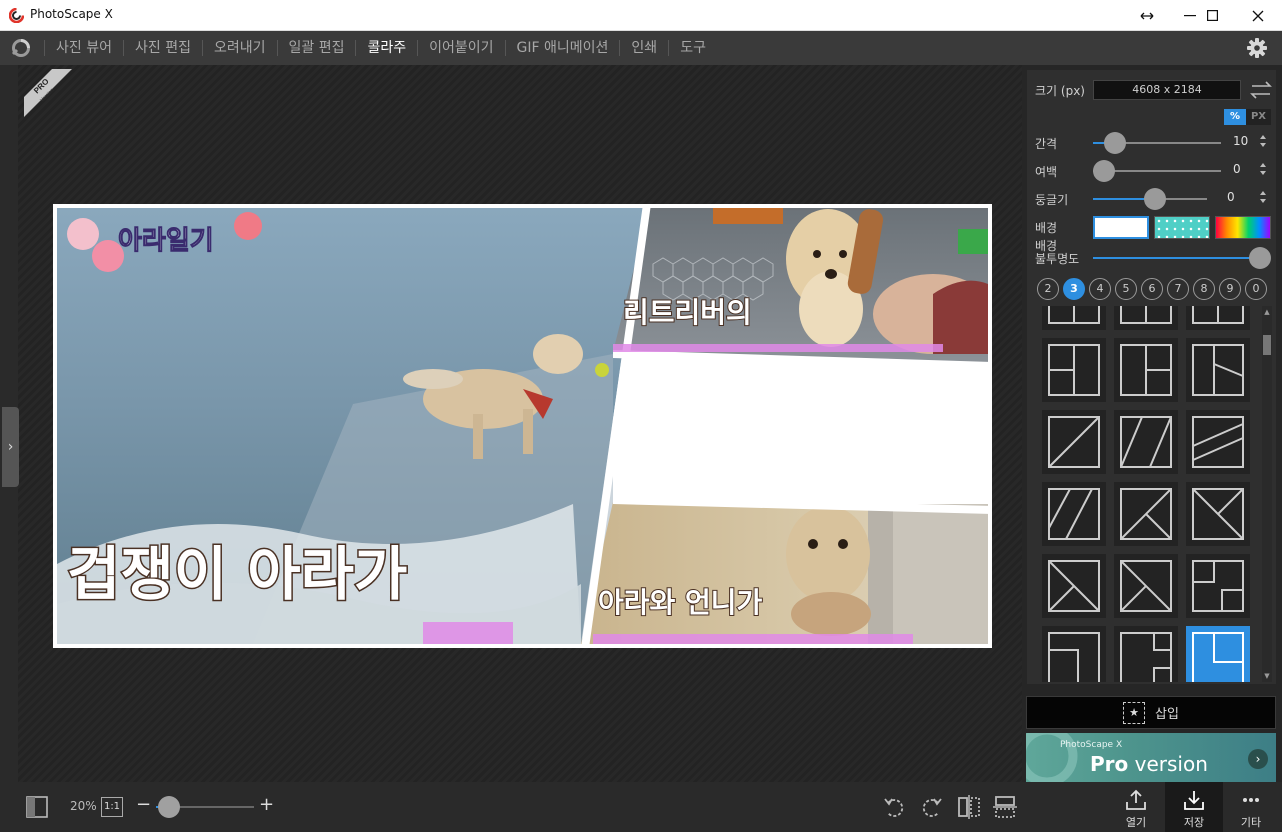 The image size is (1282, 832). Describe the element at coordinates (37, 807) in the screenshot. I see `panel-toggle-icon` at that location.